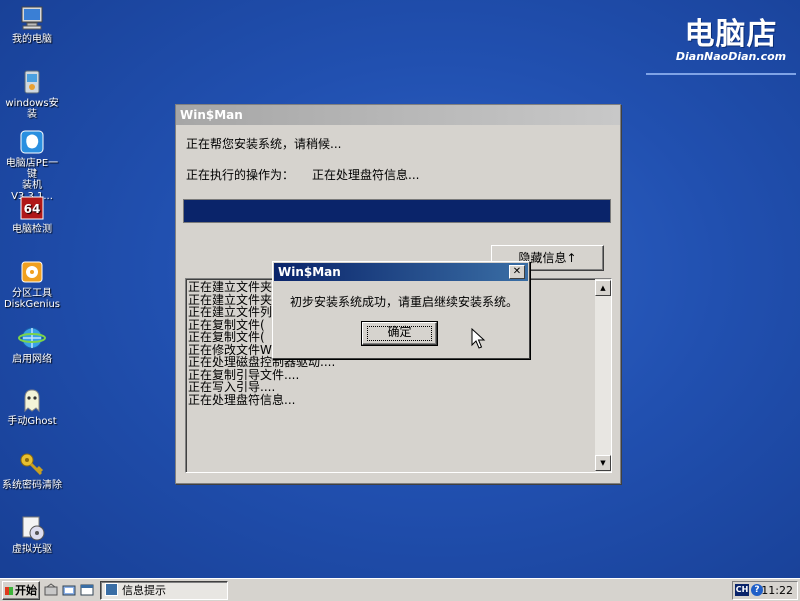 This screenshot has height=601, width=800. I want to click on quicklaunch-folder-icon, so click(69, 590).